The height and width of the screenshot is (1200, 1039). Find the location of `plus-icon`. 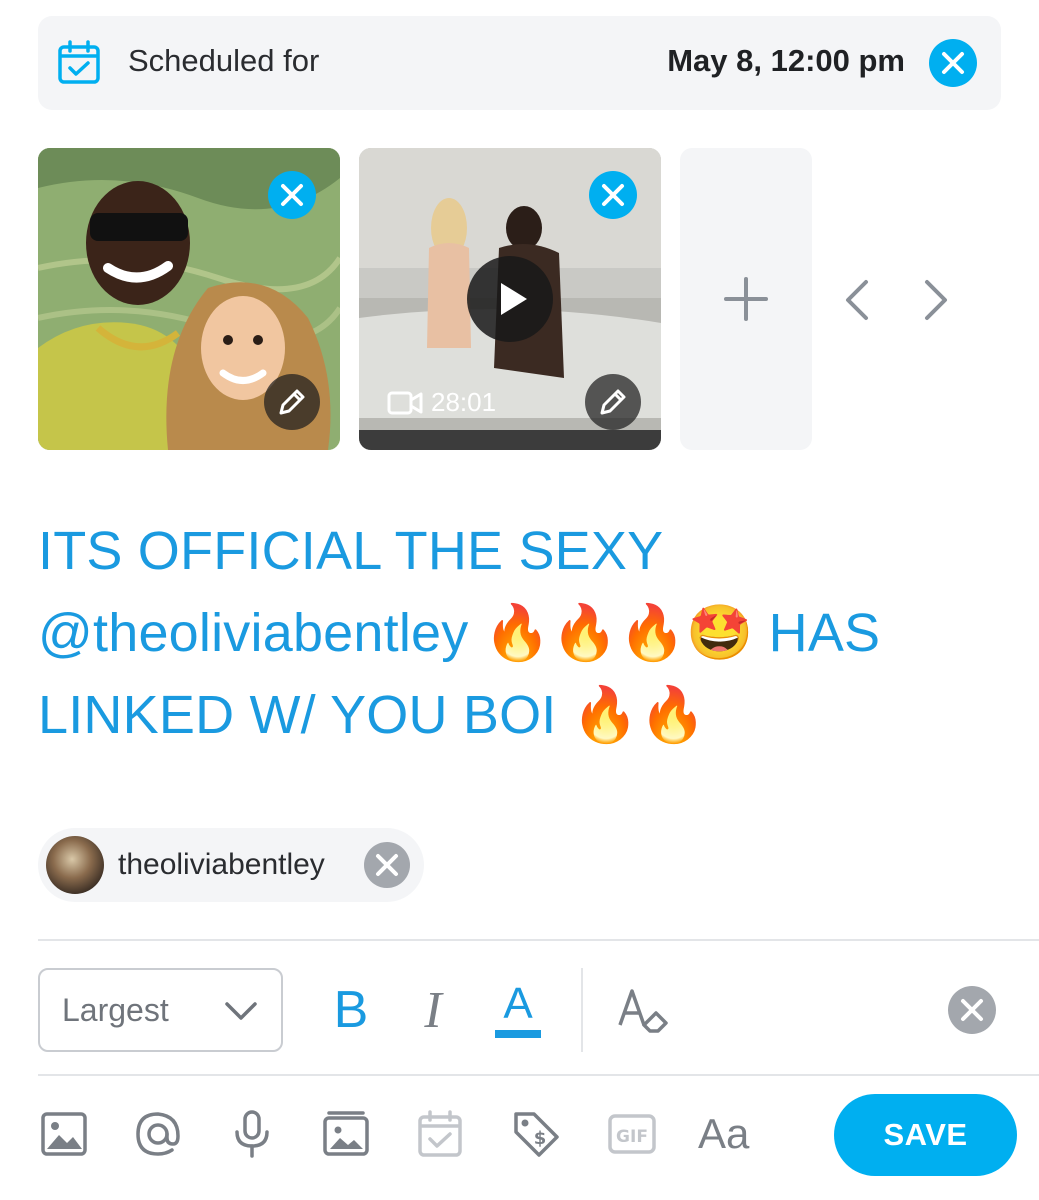

plus-icon is located at coordinates (746, 299).